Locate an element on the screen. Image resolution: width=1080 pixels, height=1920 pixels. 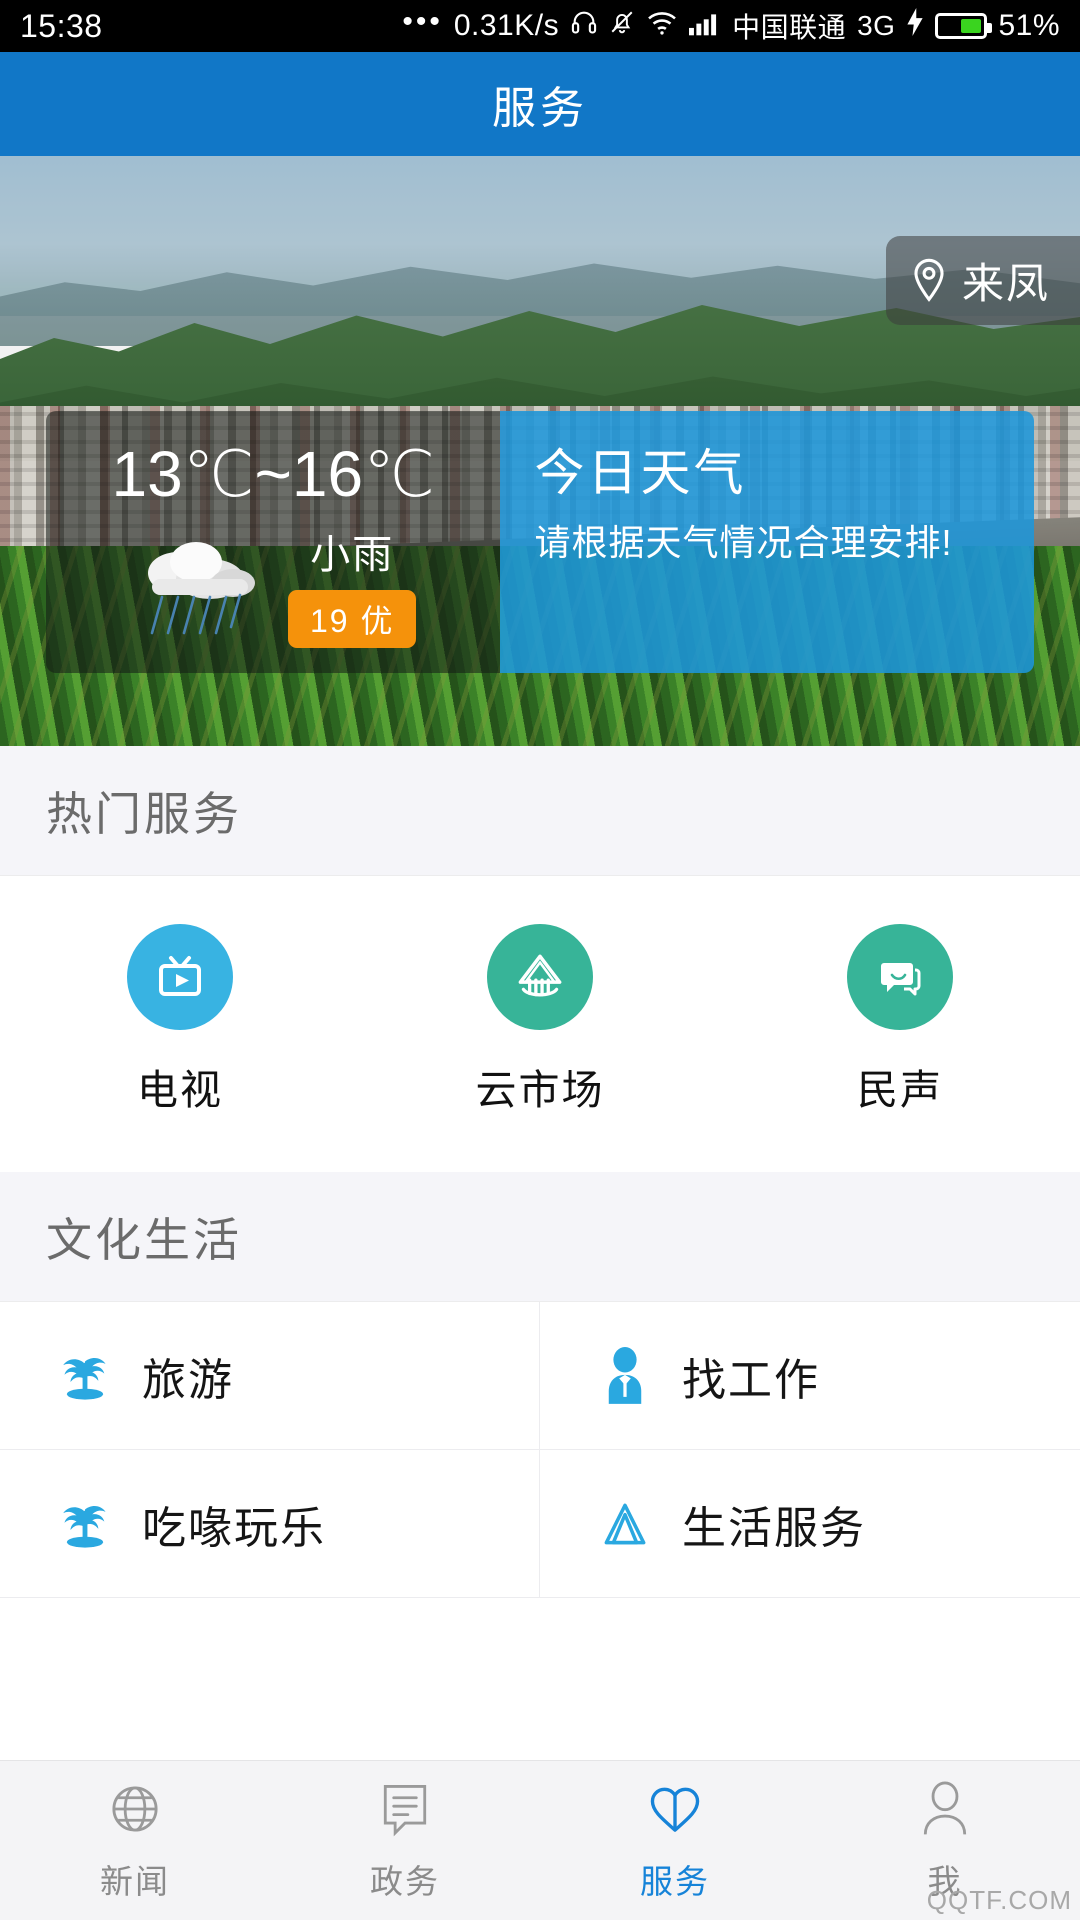
culture-life-section-header: 文化生活 is located at coordinates (540, 1237).